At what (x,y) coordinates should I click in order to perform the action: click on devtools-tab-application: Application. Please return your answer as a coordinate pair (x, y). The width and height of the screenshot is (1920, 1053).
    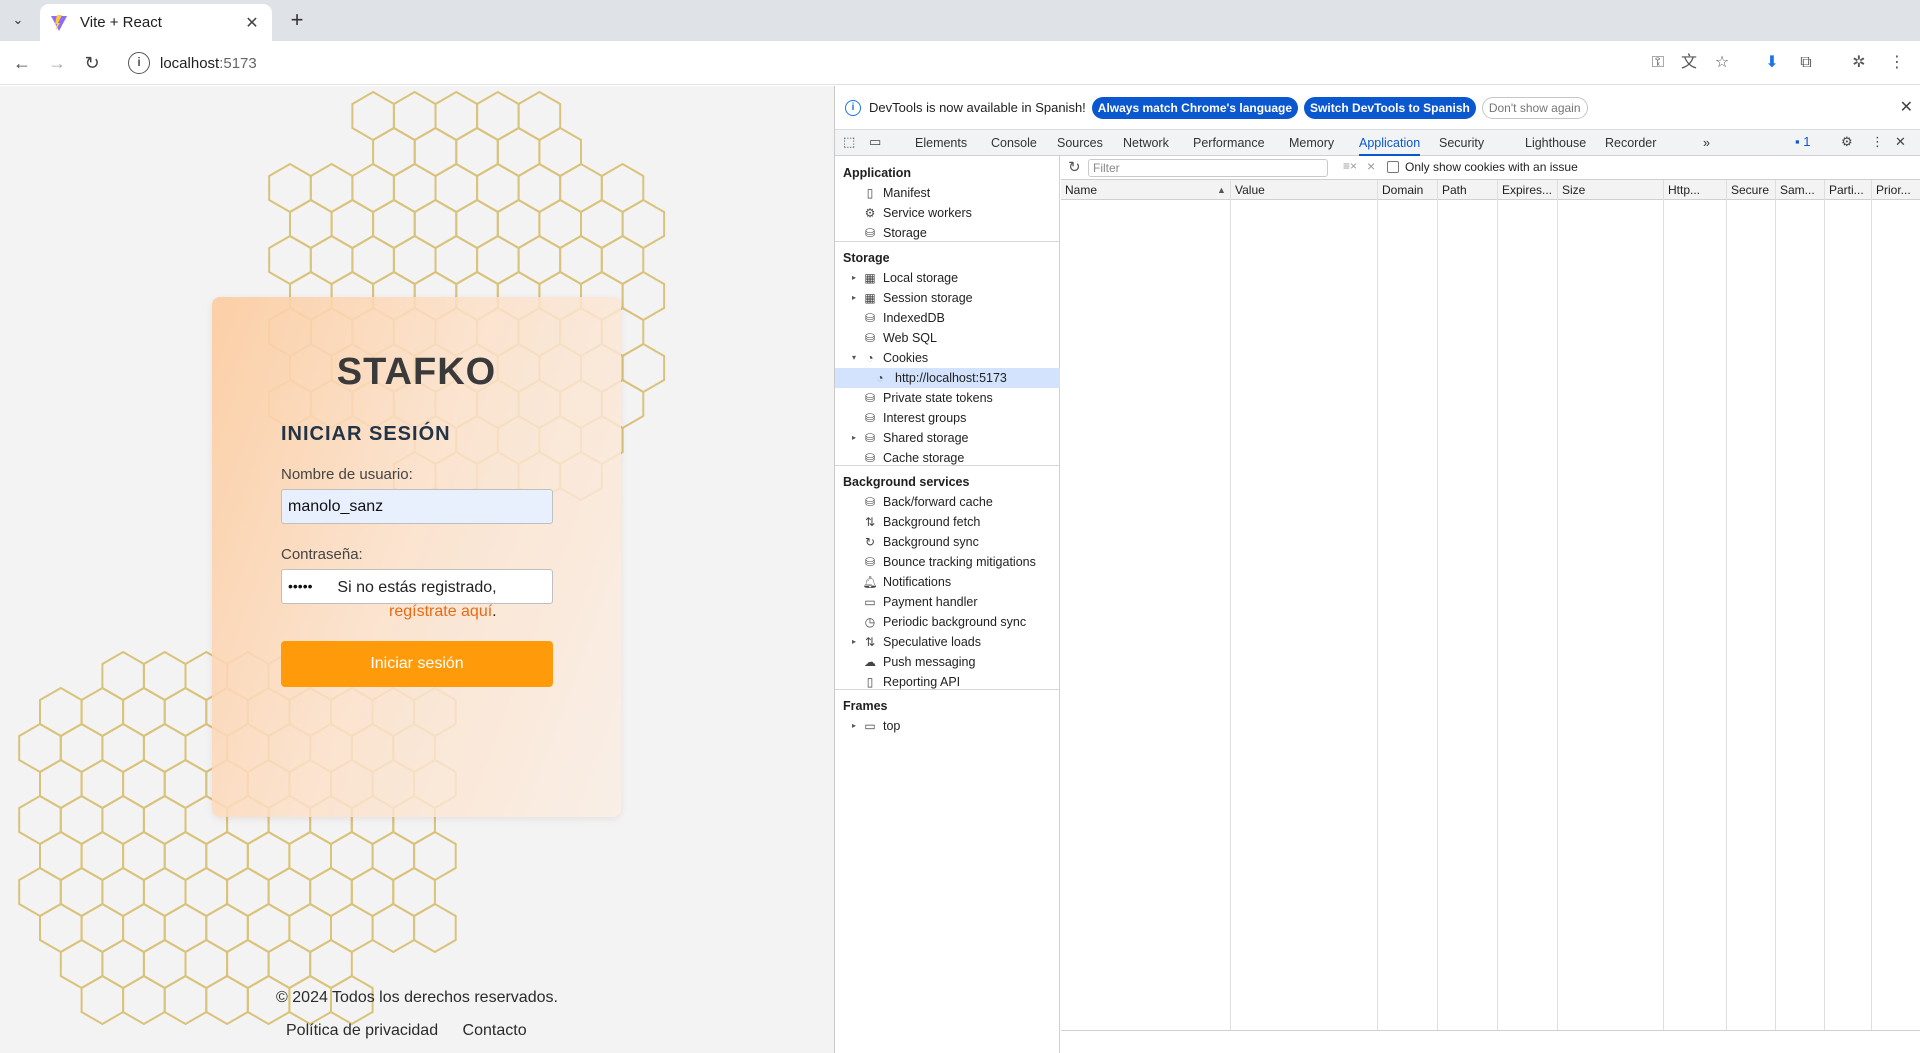
    Looking at the image, I should click on (1390, 143).